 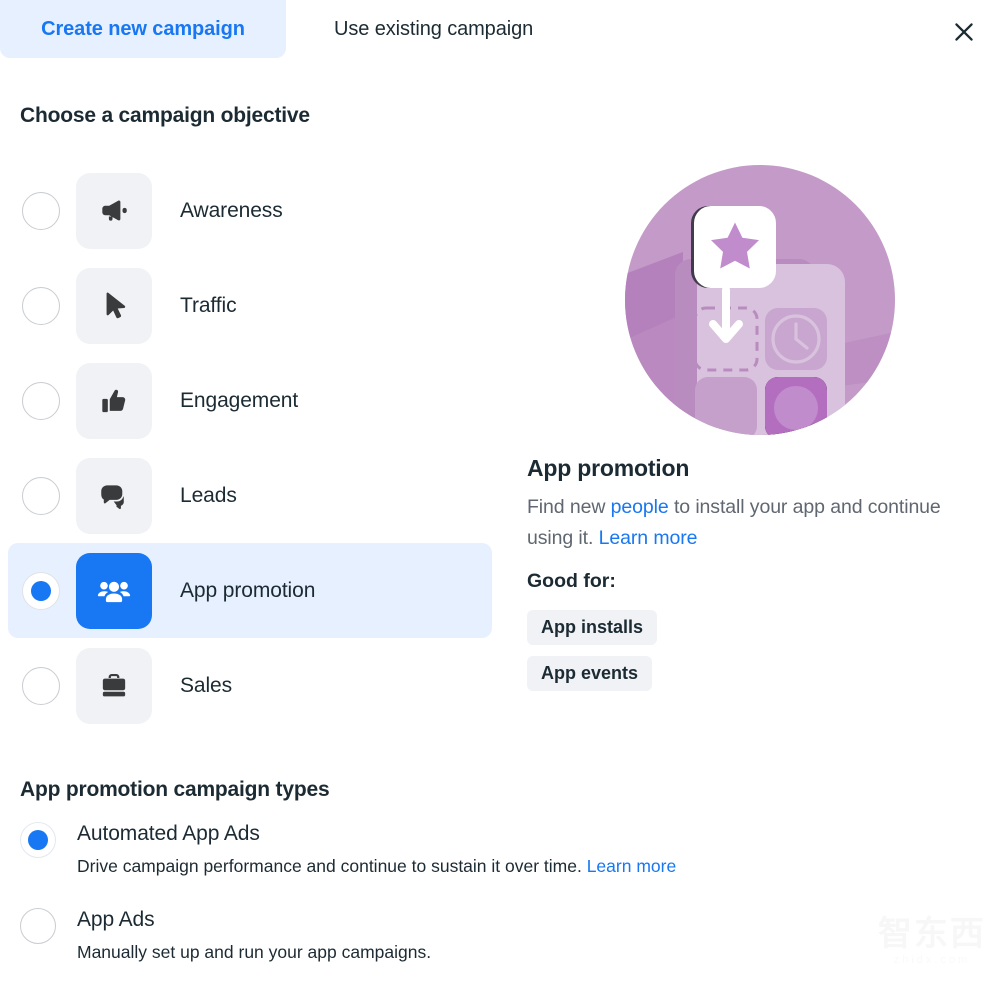 I want to click on radio-awareness, so click(x=41, y=210).